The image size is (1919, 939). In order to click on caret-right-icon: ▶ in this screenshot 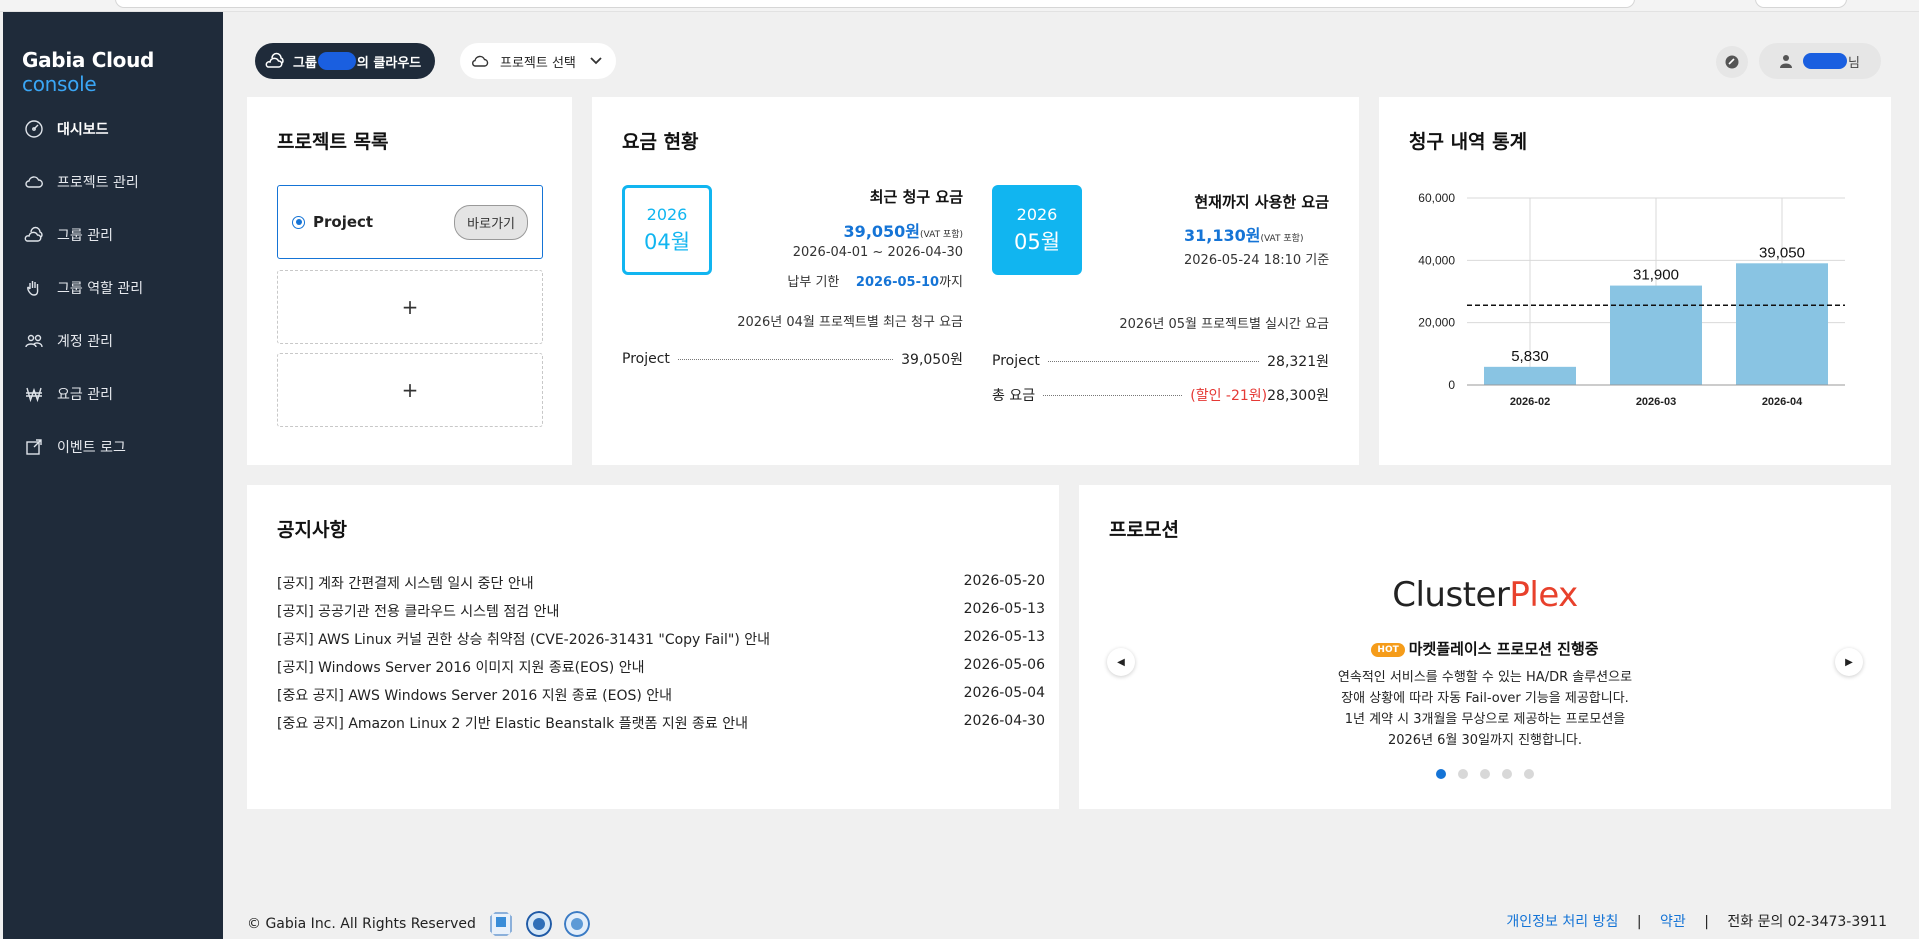, I will do `click(1849, 662)`.